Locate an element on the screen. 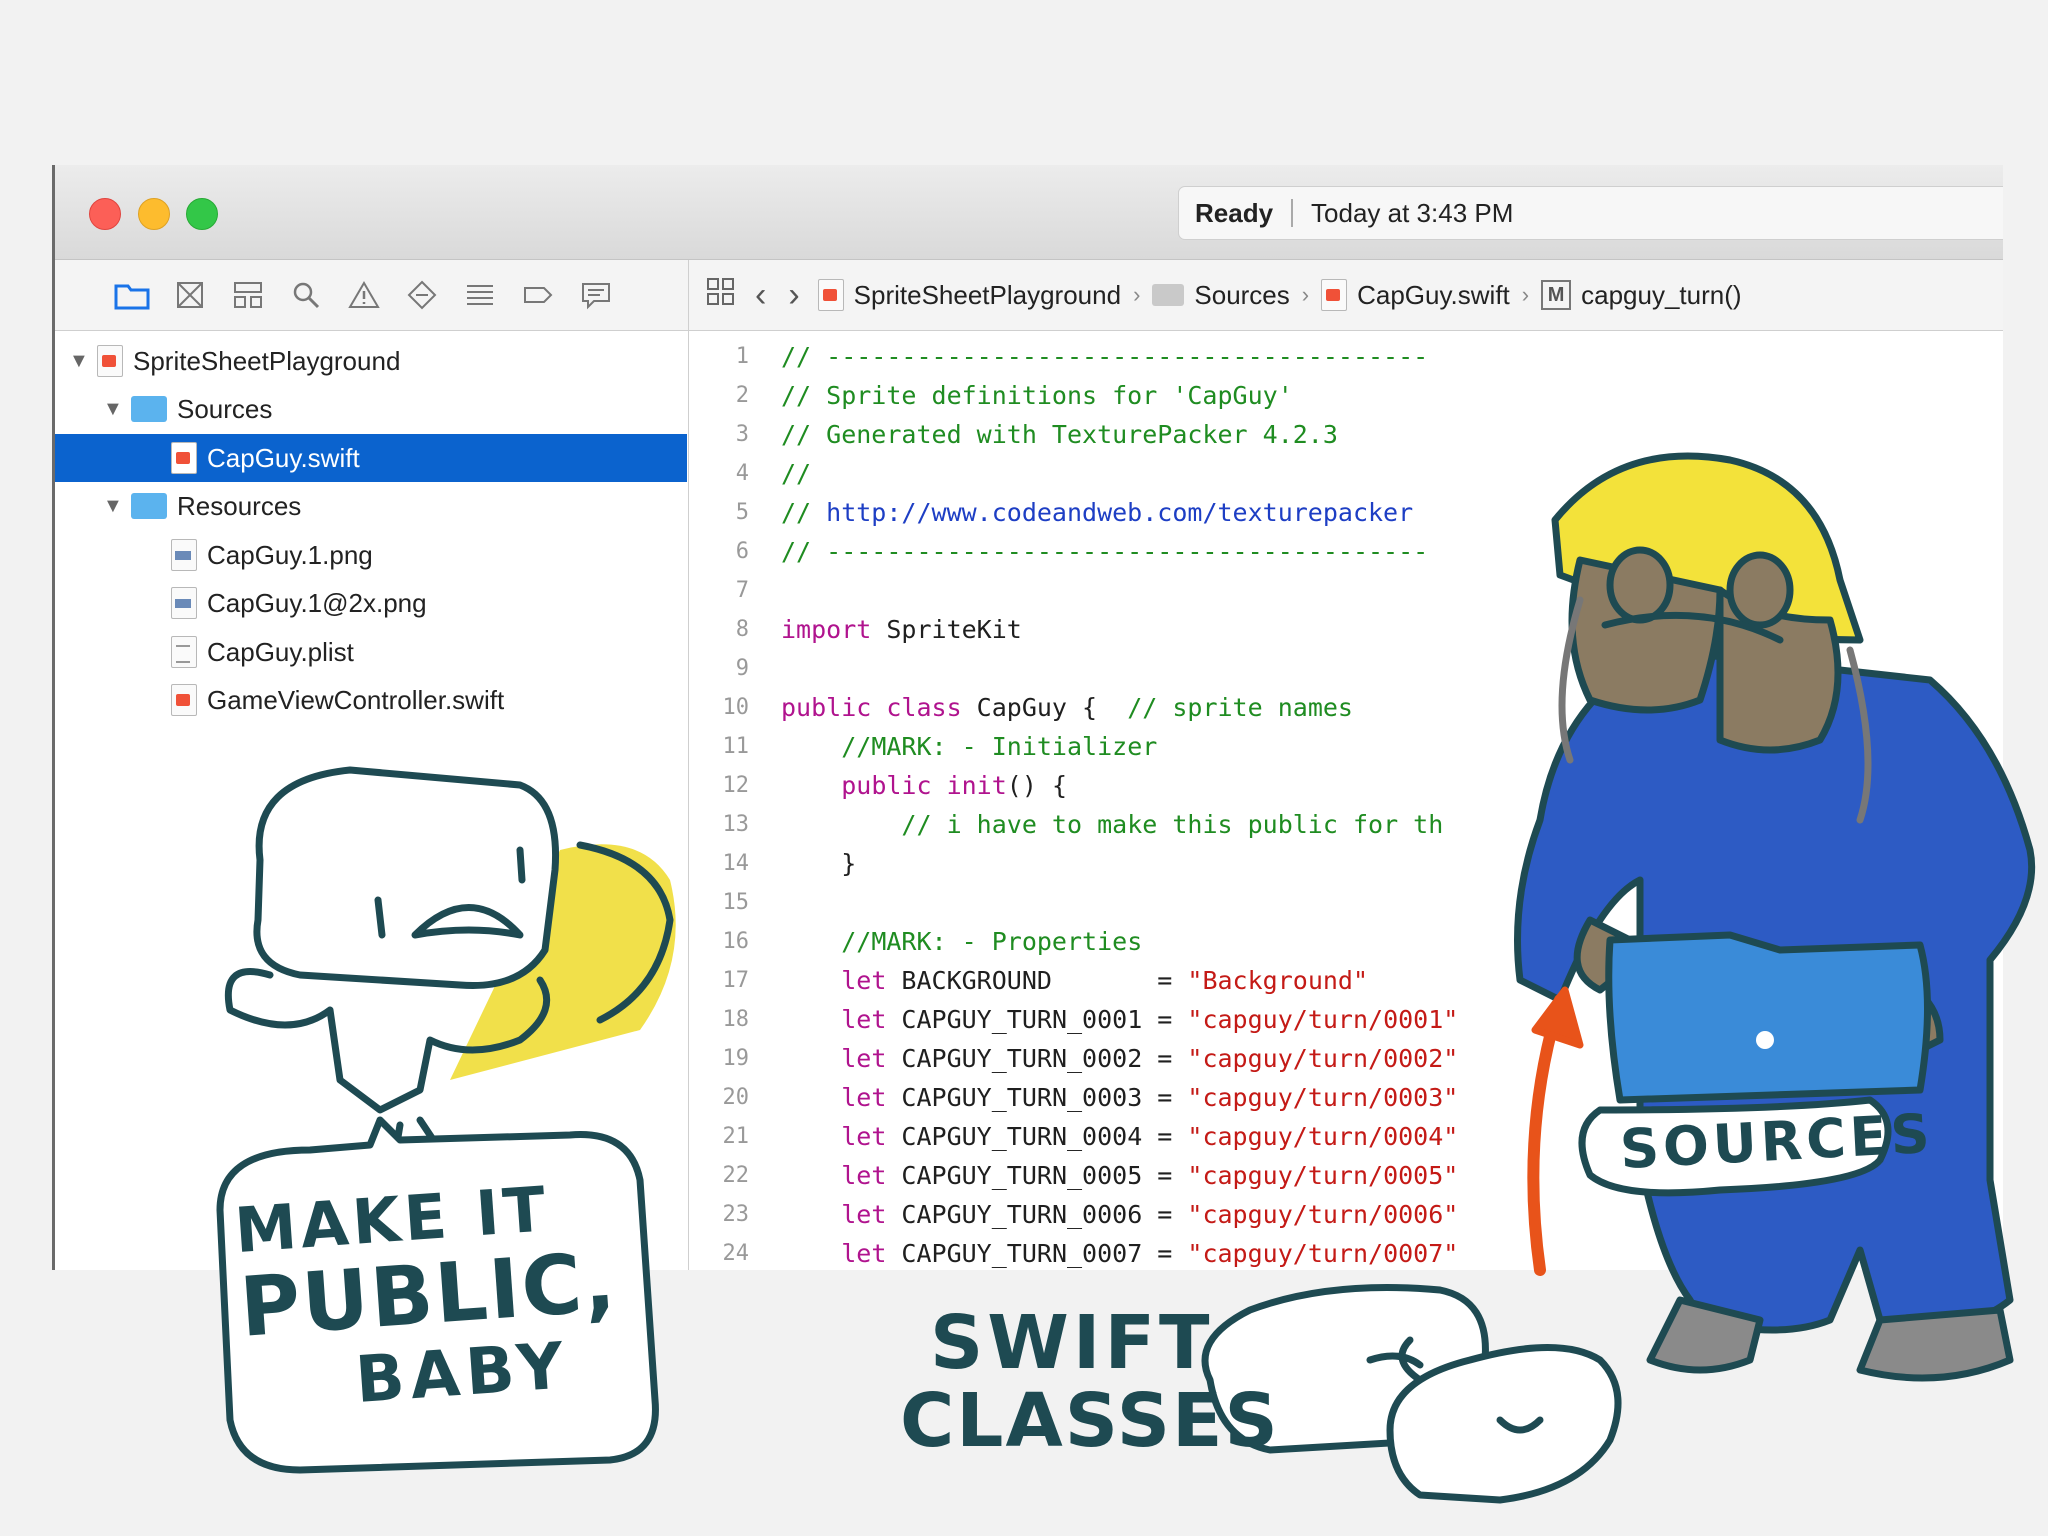 The width and height of the screenshot is (2048, 1536). caption-line-2: CLASSES is located at coordinates (1090, 1421).